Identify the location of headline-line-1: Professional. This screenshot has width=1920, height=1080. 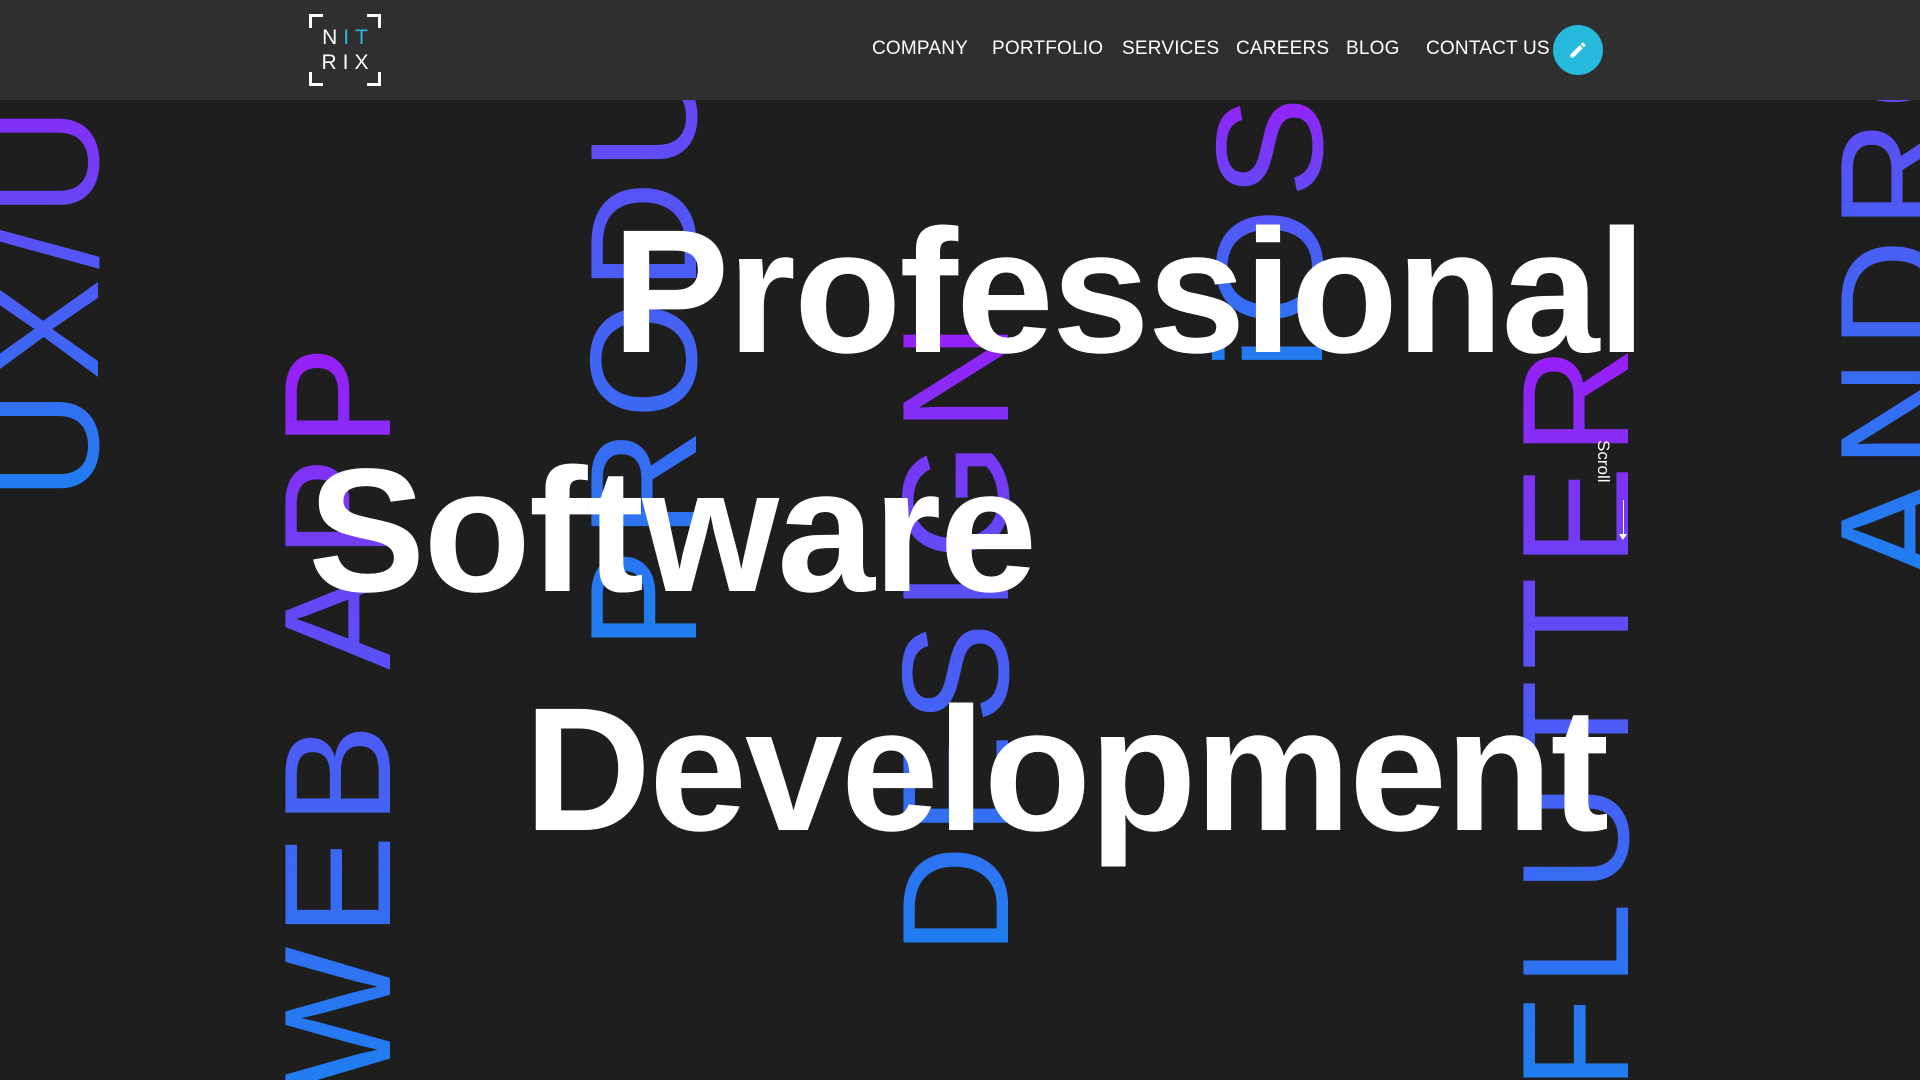
(1129, 292).